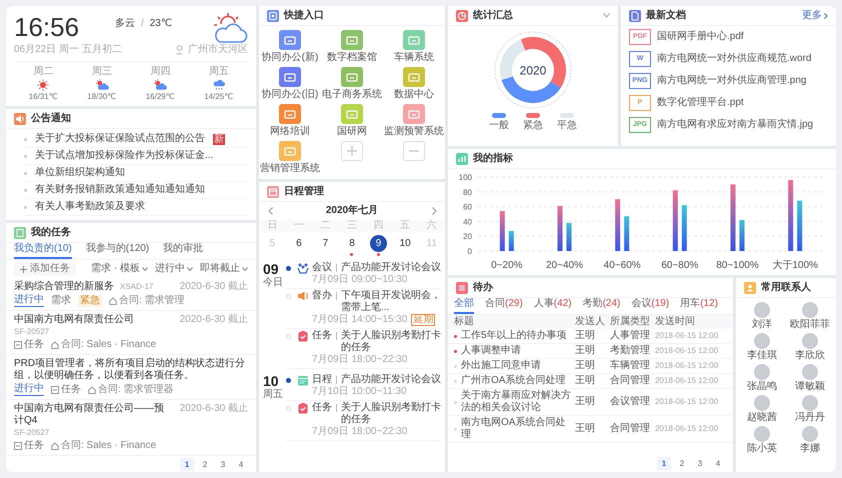  I want to click on chevron-right-icon, so click(434, 211).